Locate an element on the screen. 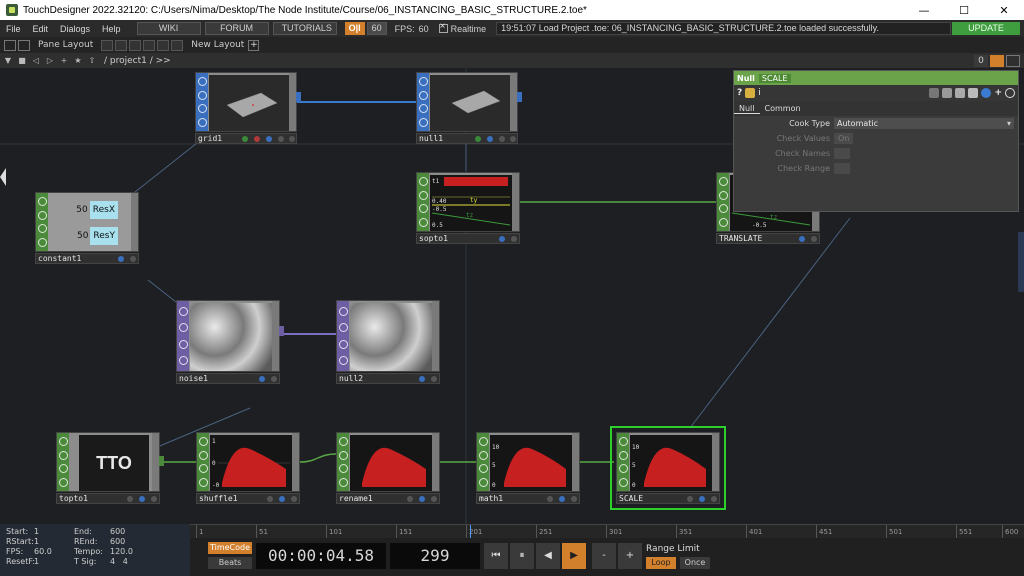  node-name: shuffle1 is located at coordinates (218, 499).